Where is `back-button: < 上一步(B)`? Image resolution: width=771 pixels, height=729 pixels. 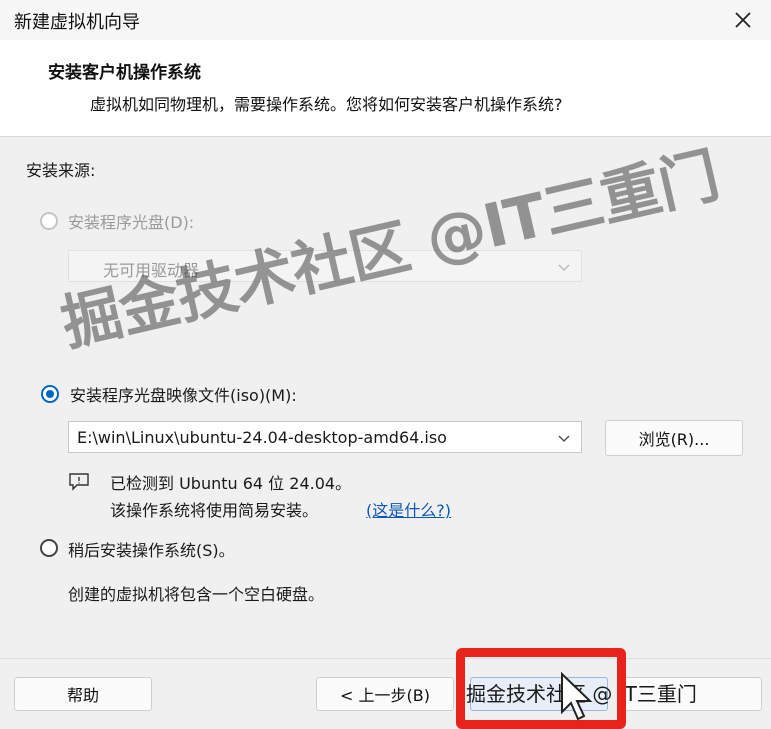 back-button: < 上一步(B) is located at coordinates (385, 694).